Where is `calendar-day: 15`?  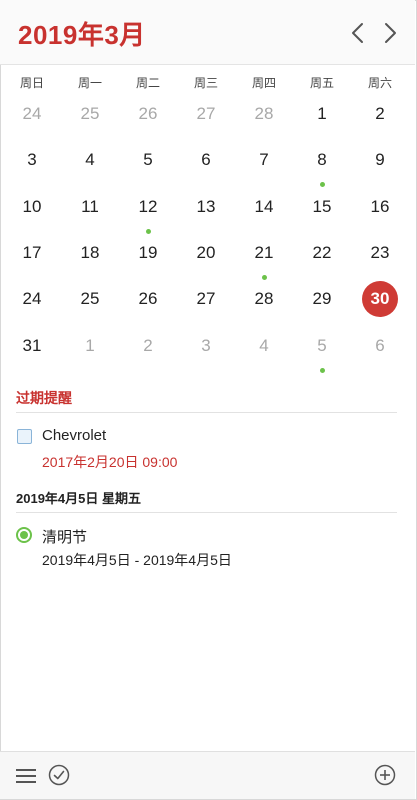
calendar-day: 15 is located at coordinates (322, 207).